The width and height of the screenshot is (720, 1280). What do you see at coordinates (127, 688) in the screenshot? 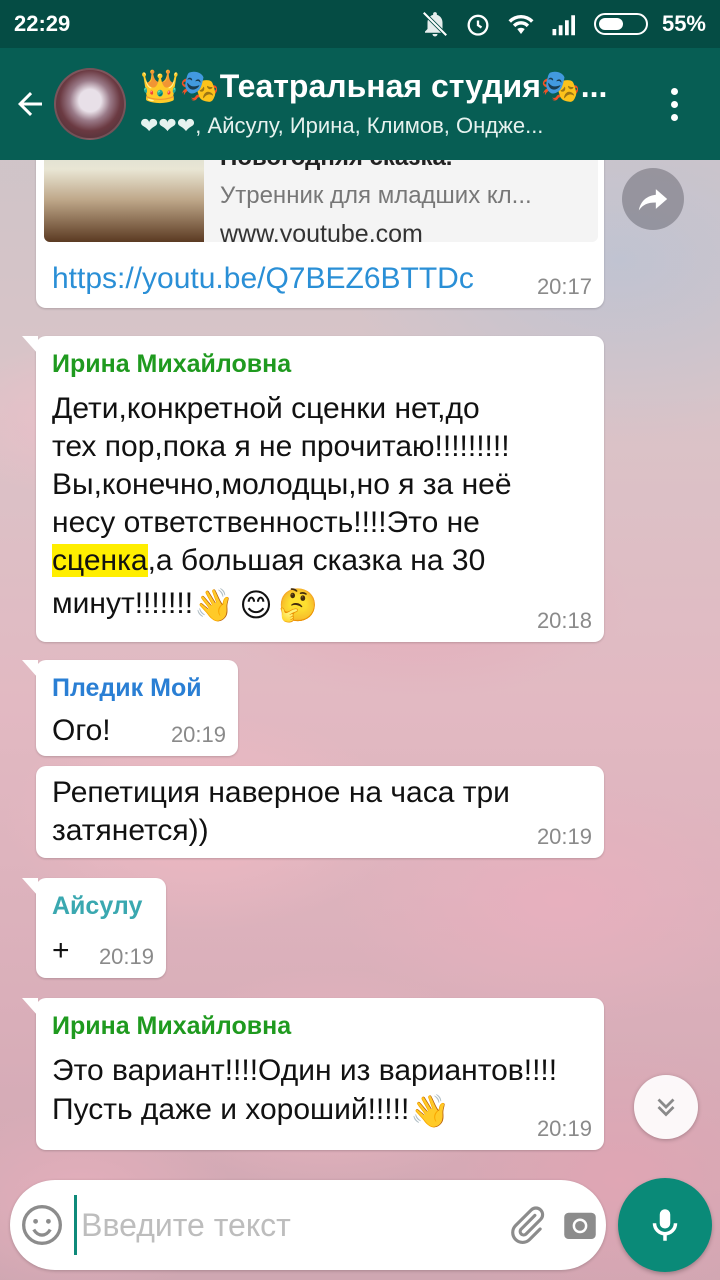
I see `message-sender: Пледик Мой` at bounding box center [127, 688].